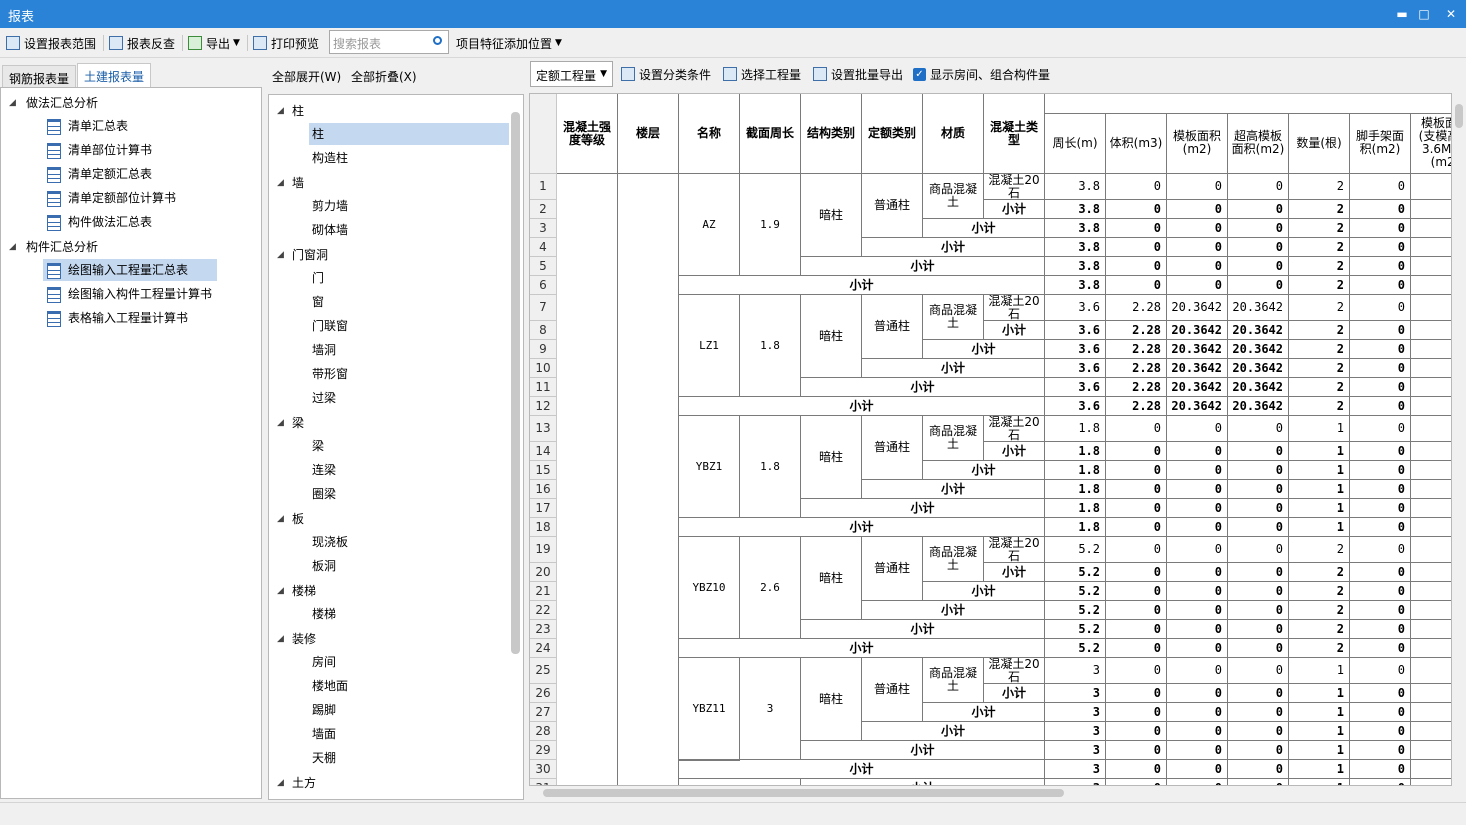 The height and width of the screenshot is (825, 1466). I want to click on component-item: 柱, so click(409, 134).